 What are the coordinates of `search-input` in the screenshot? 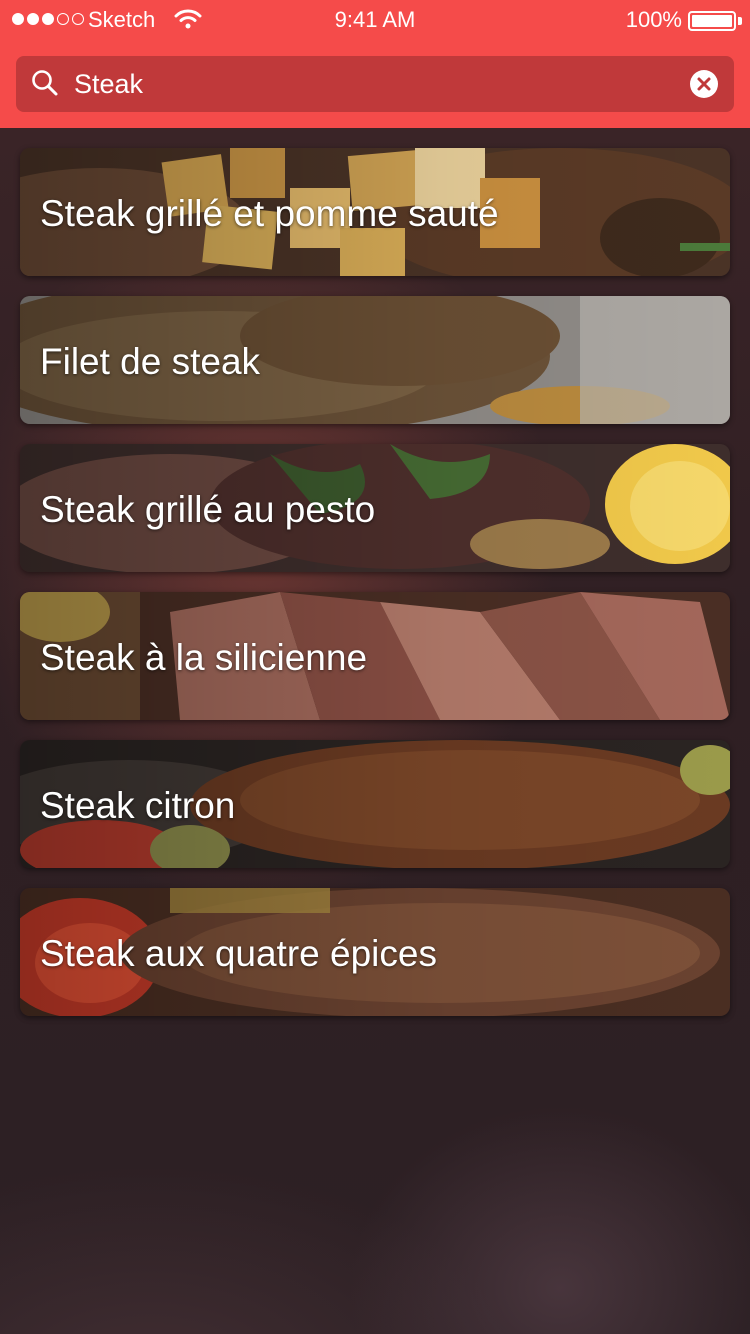 It's located at (374, 84).